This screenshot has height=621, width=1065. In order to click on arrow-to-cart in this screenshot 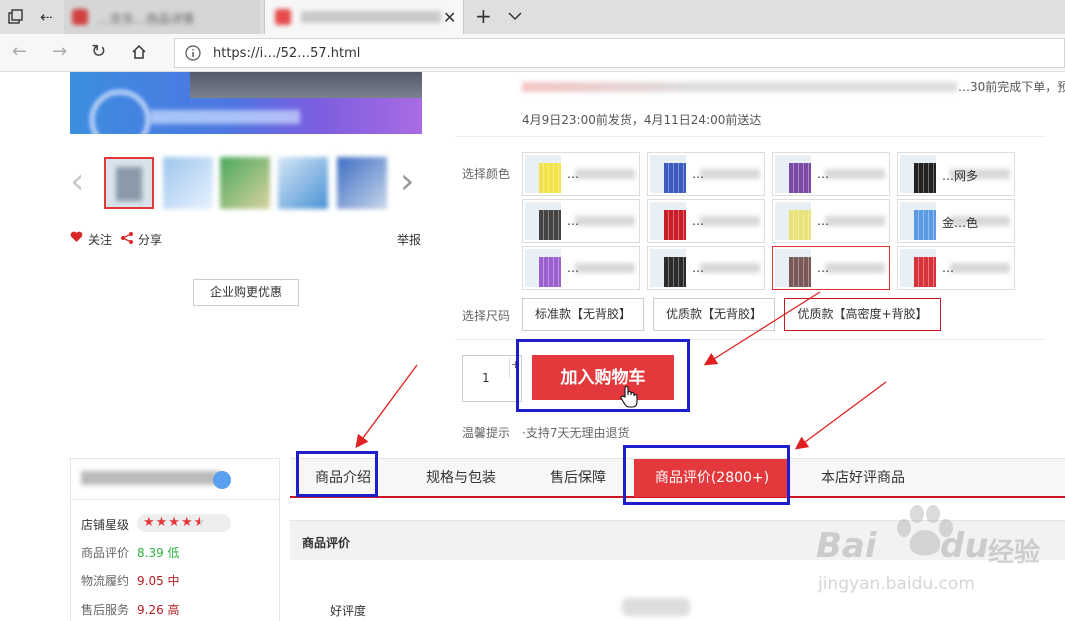, I will do `click(762, 328)`.